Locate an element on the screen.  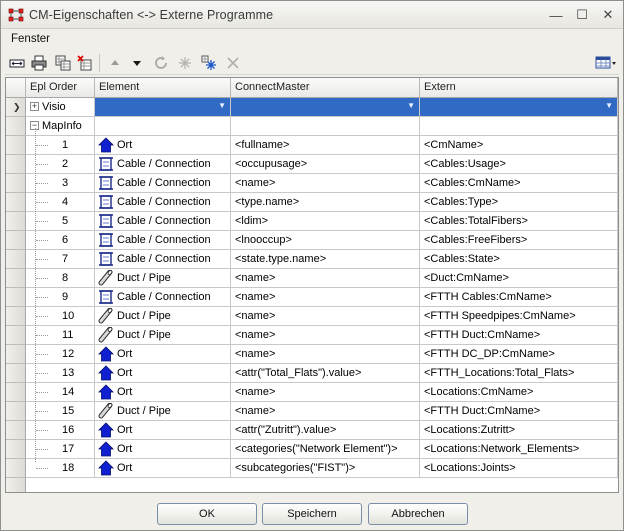
freeze-columns-button is located at coordinates (209, 63).